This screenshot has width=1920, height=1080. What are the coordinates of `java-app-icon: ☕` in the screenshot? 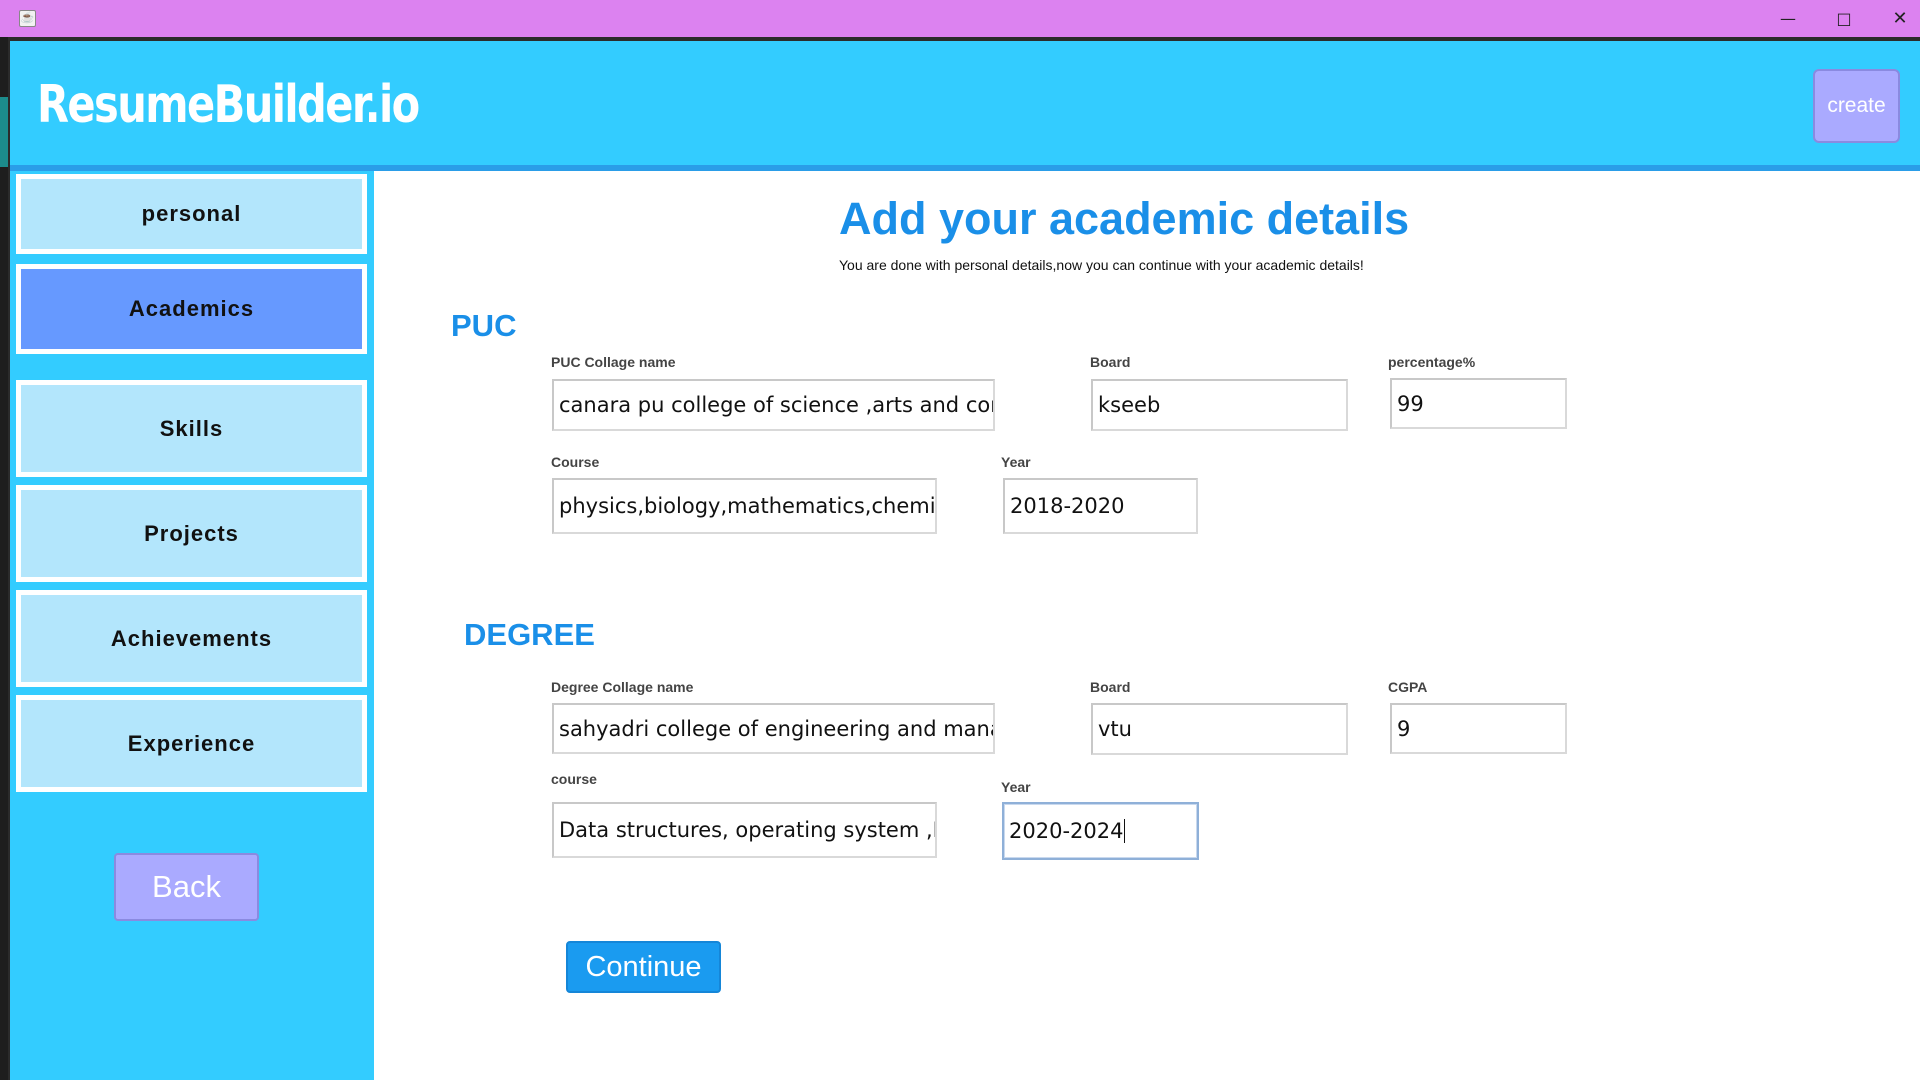 It's located at (27, 18).